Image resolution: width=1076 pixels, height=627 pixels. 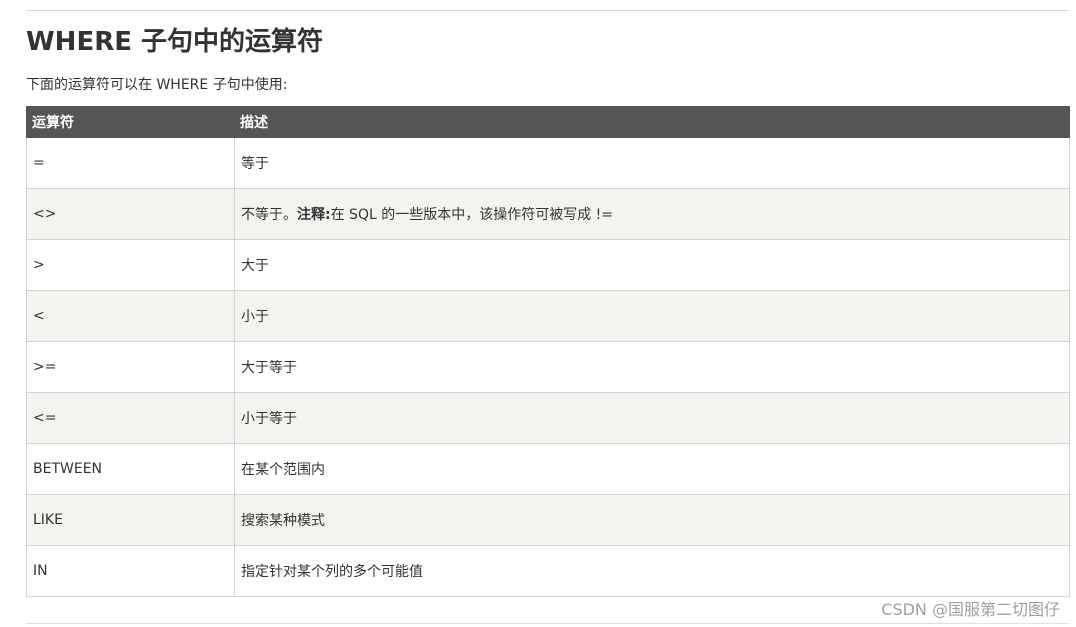 What do you see at coordinates (175, 42) in the screenshot?
I see `page-title: WHERE 子句中的运算符` at bounding box center [175, 42].